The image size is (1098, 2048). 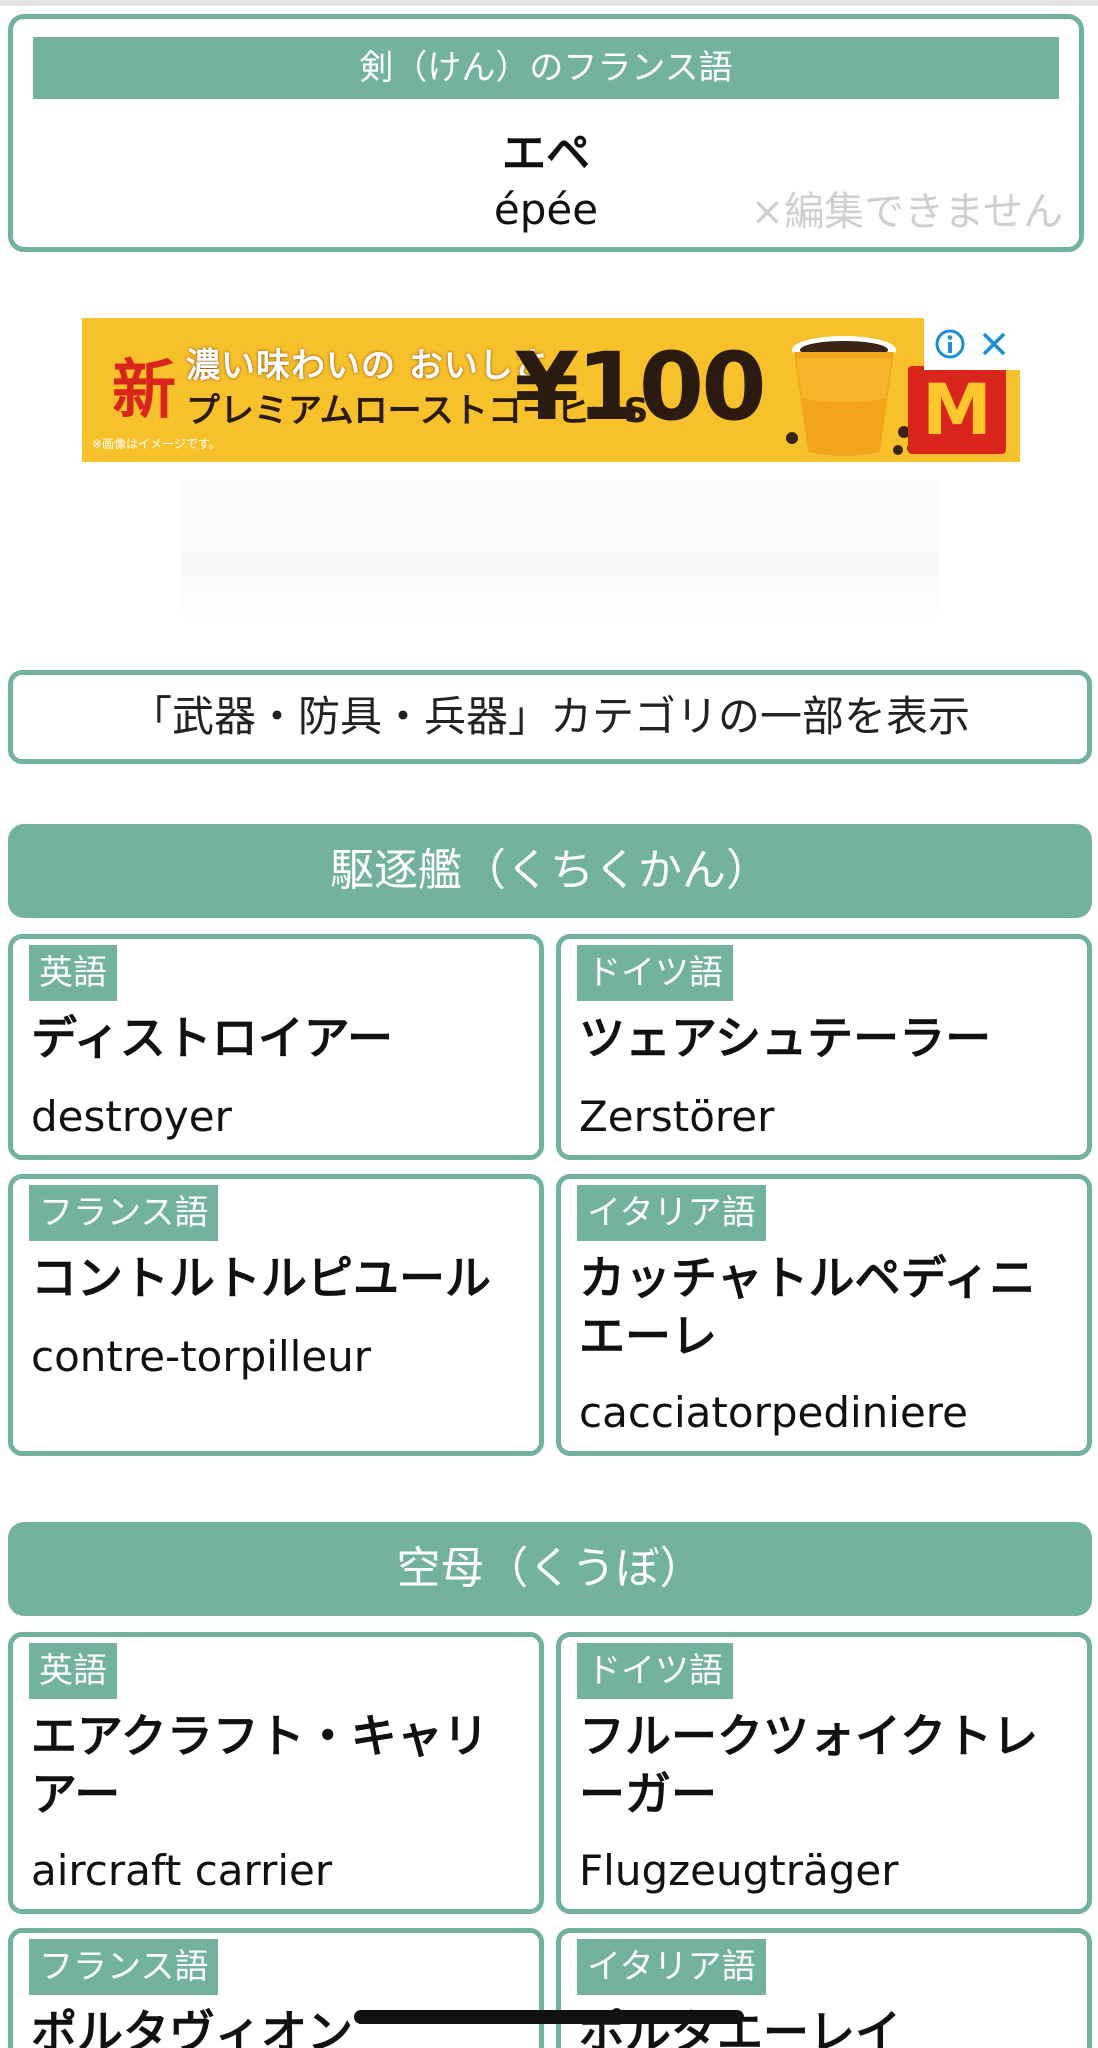 What do you see at coordinates (677, 1116) in the screenshot?
I see `word-original: Zerstörer` at bounding box center [677, 1116].